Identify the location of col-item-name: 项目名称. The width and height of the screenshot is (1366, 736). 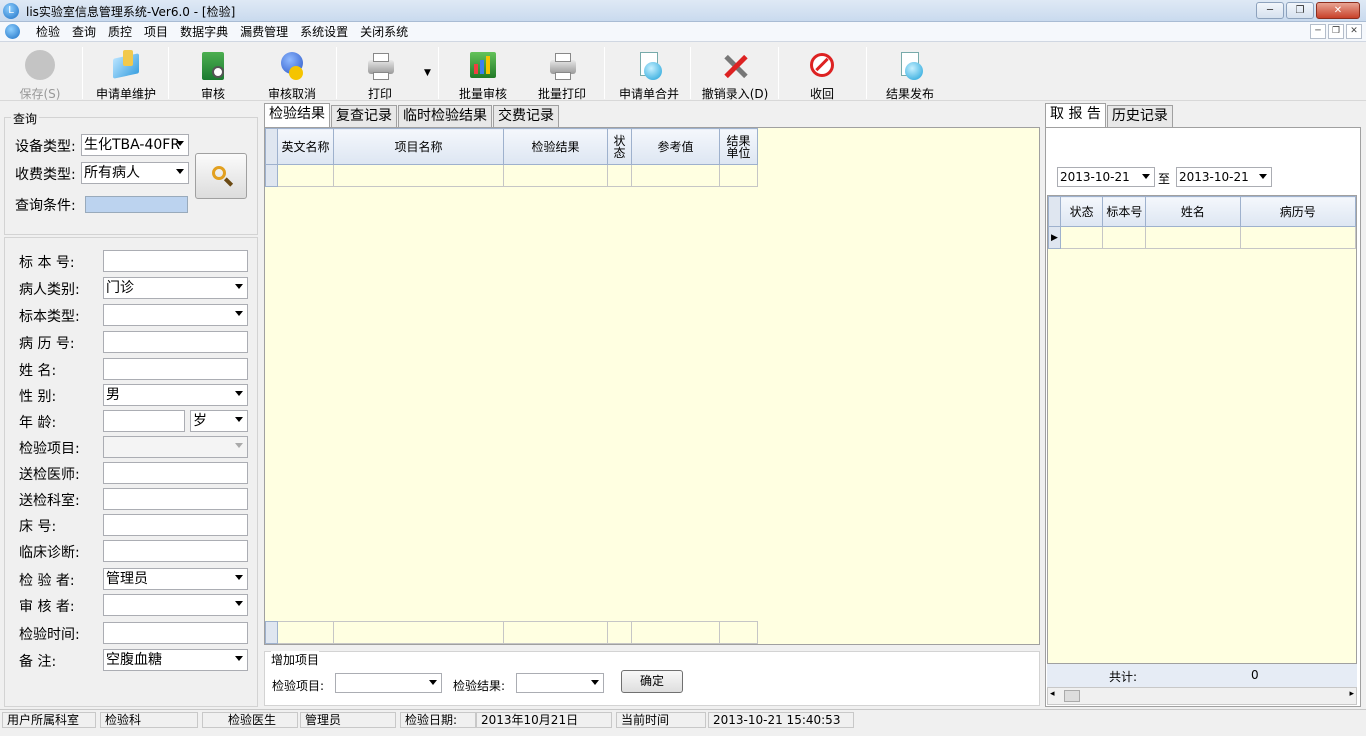
(418, 146).